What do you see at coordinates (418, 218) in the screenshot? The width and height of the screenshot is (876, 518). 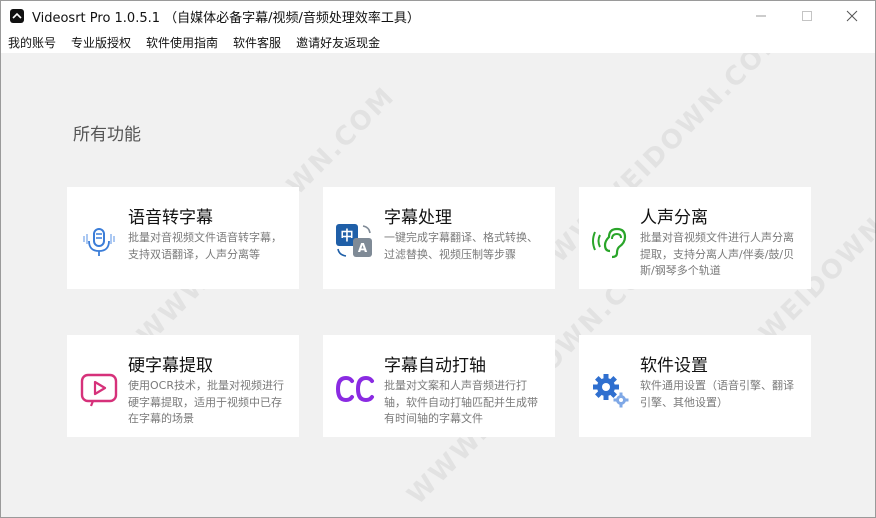 I see `card-title: 字幕处理` at bounding box center [418, 218].